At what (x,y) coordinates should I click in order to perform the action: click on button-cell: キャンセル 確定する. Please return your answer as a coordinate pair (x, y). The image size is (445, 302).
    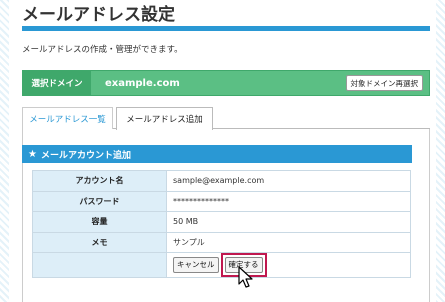
    Looking at the image, I should click on (288, 265).